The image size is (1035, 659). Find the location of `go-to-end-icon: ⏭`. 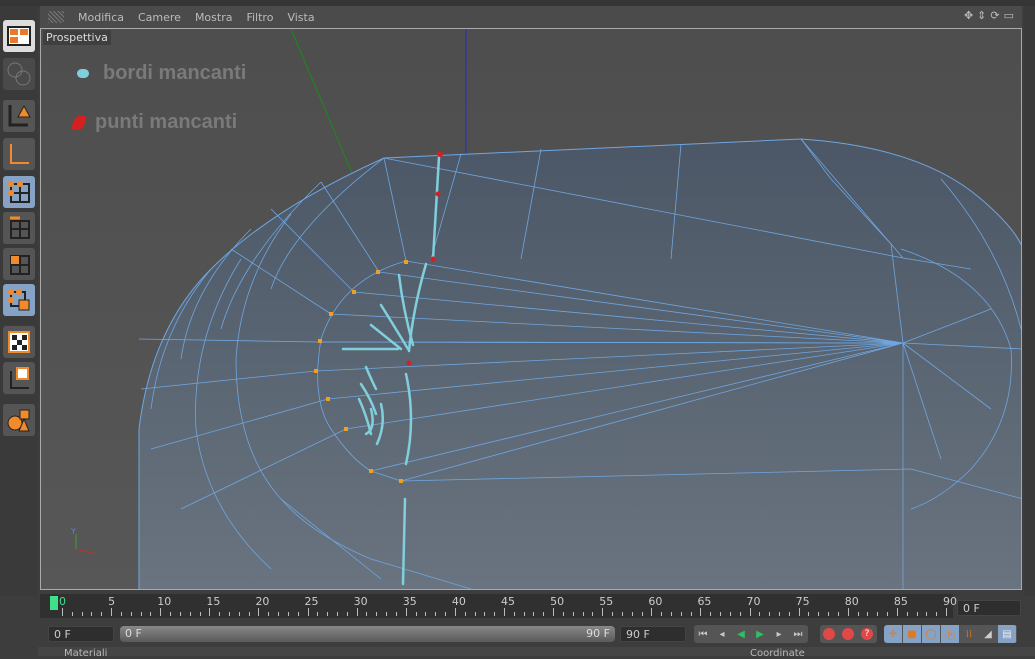

go-to-end-icon: ⏭ is located at coordinates (798, 634).